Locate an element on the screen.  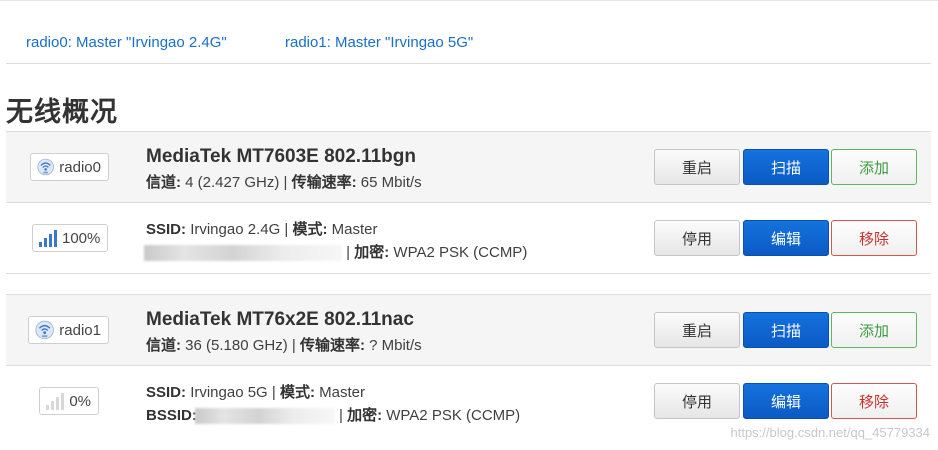
page-title: 无线概况 is located at coordinates (62, 112).